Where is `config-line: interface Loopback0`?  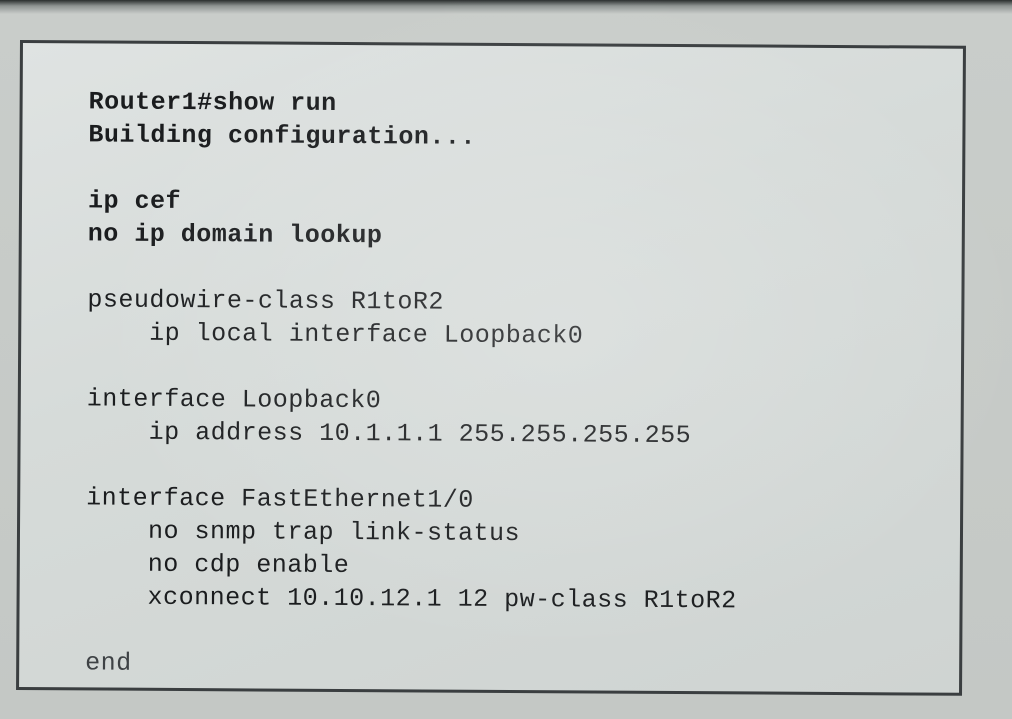 config-line: interface Loopback0 is located at coordinates (234, 400).